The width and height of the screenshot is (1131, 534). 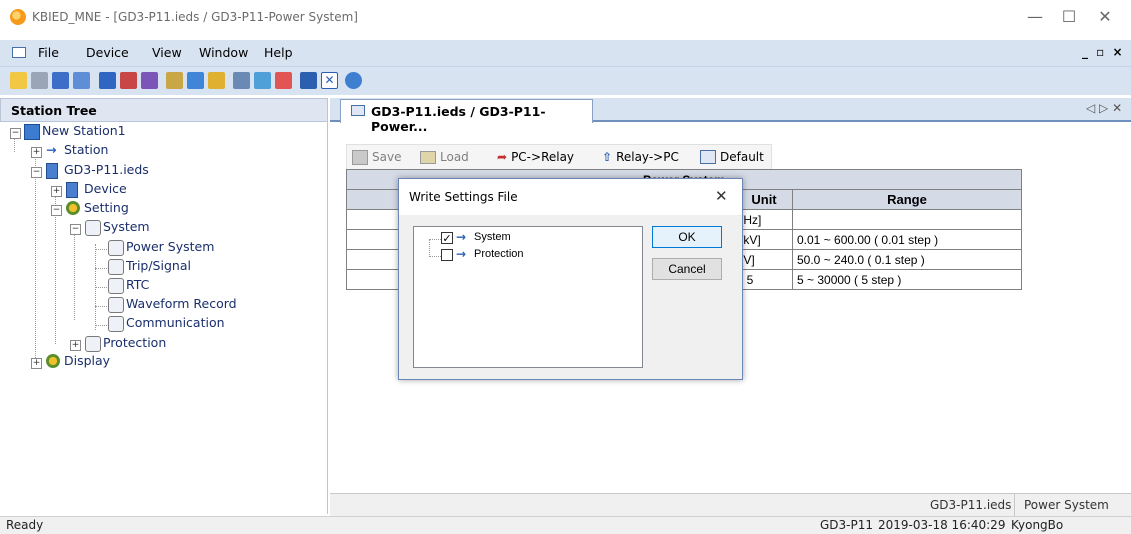 What do you see at coordinates (216, 80) in the screenshot?
I see `chart-icon` at bounding box center [216, 80].